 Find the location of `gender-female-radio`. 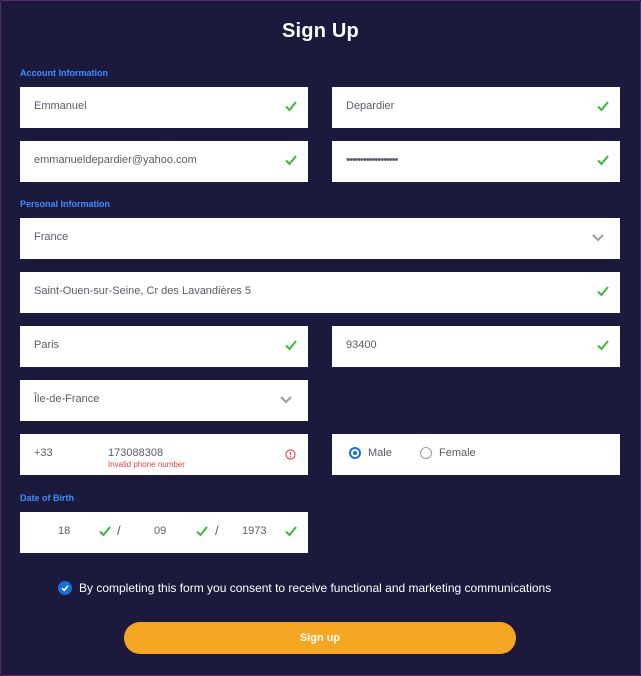

gender-female-radio is located at coordinates (426, 453).